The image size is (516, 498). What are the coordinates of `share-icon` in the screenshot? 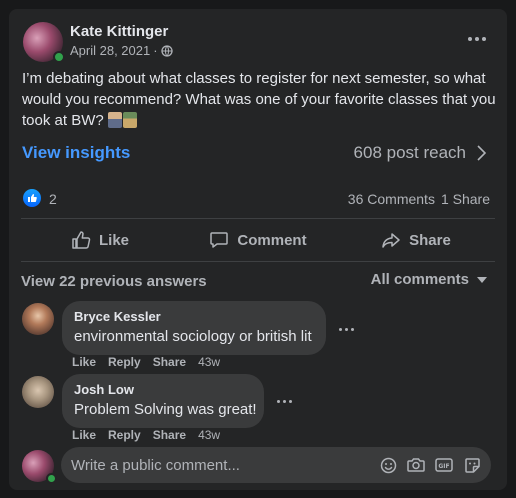 It's located at (391, 240).